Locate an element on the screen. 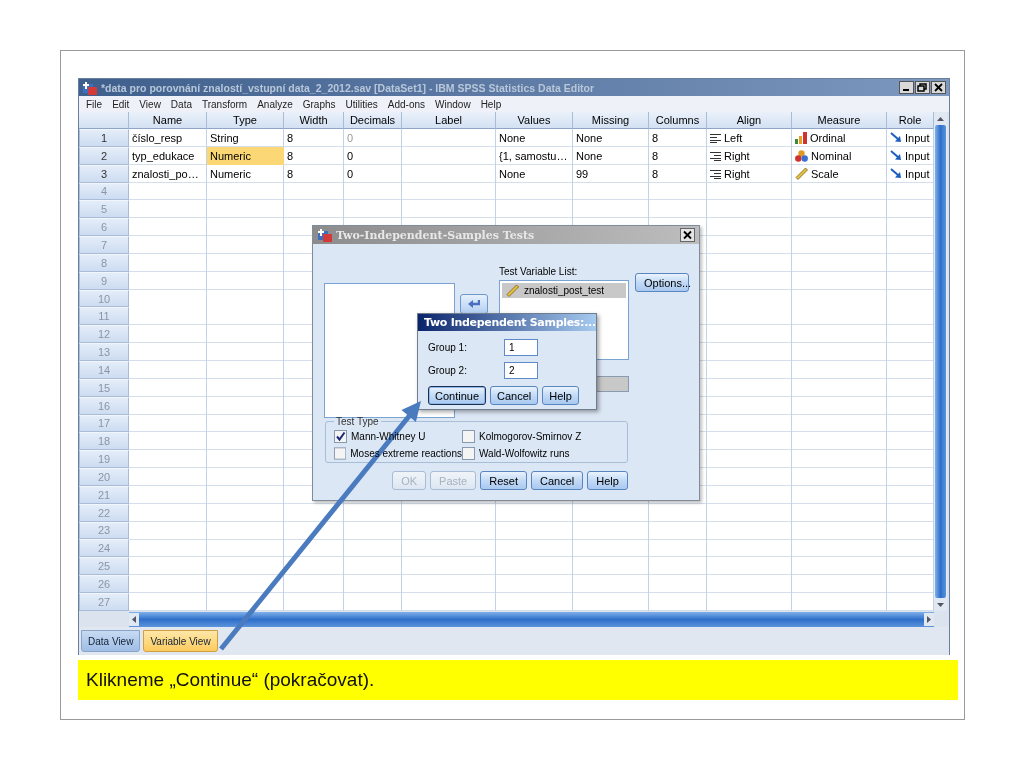 This screenshot has width=1024, height=768. bar-chart-icon is located at coordinates (801, 137).